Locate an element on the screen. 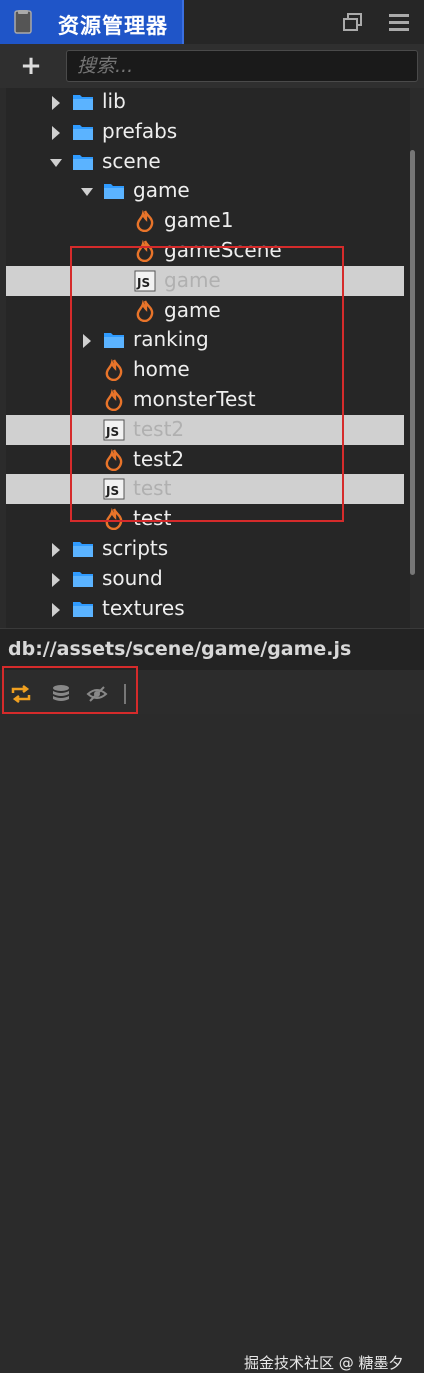  tree-row-label: game is located at coordinates (161, 190).